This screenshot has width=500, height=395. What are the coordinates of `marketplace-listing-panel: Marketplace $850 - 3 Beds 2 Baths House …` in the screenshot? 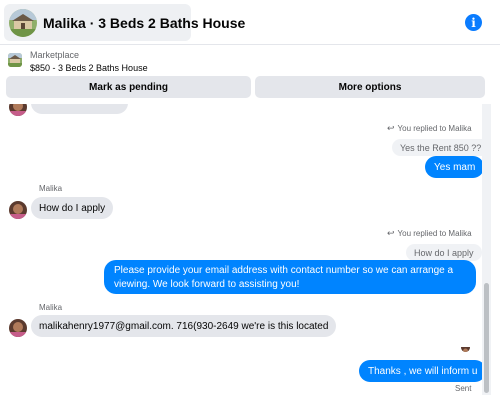 It's located at (250, 75).